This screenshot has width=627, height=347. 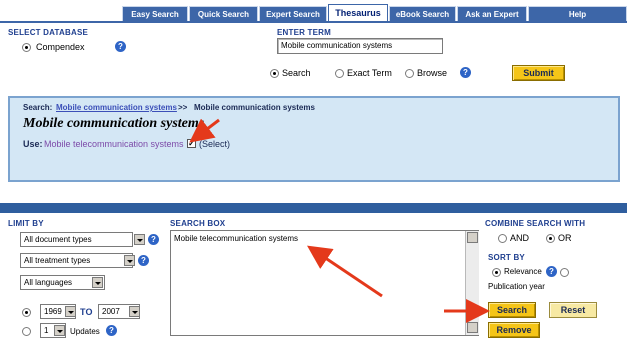 What do you see at coordinates (339, 73) in the screenshot?
I see `exact-term-radio` at bounding box center [339, 73].